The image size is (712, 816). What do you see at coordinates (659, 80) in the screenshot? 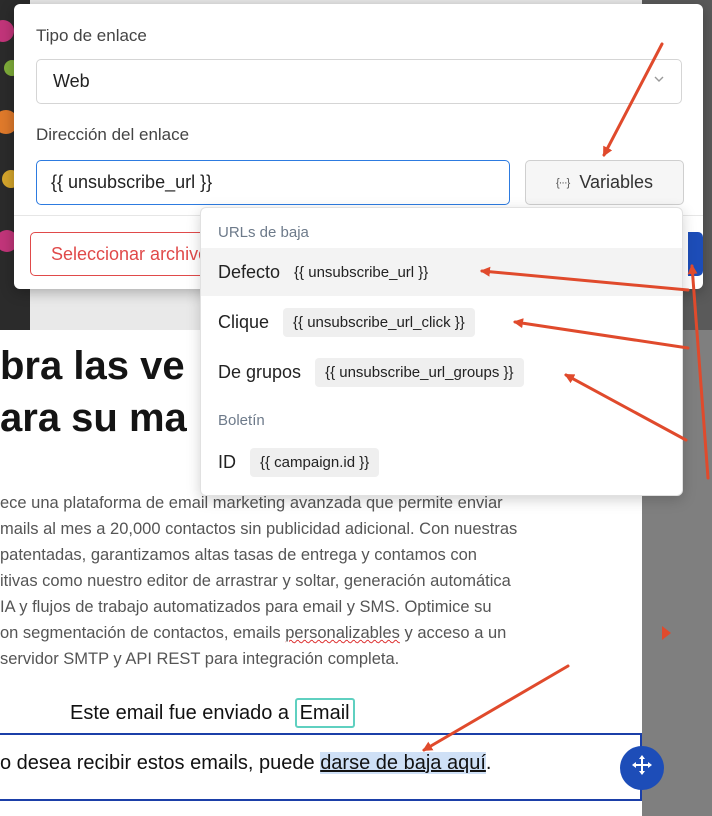
I see `chevron-down-icon` at bounding box center [659, 80].